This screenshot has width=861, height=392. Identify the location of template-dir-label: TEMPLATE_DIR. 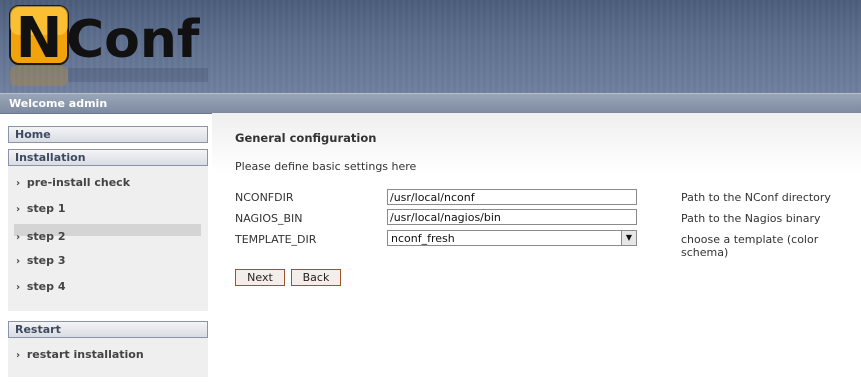
(276, 239).